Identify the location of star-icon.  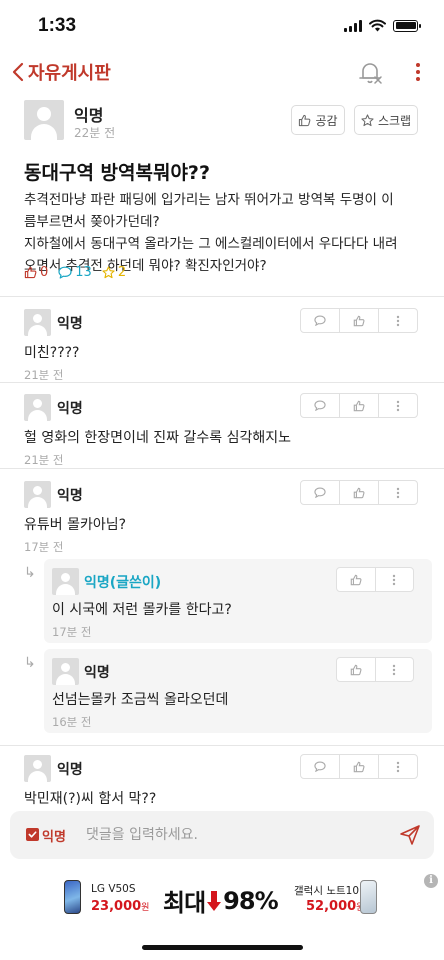
(108, 272).